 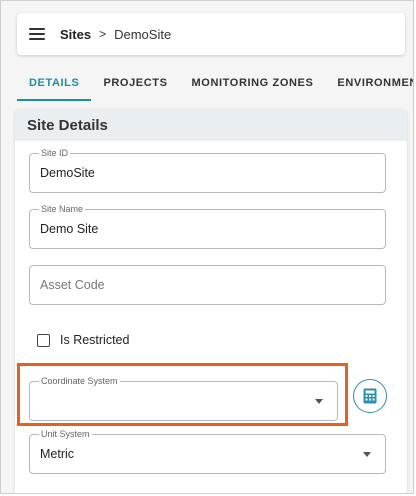 What do you see at coordinates (207, 170) in the screenshot?
I see `site-id-field: Site ID DemoSite` at bounding box center [207, 170].